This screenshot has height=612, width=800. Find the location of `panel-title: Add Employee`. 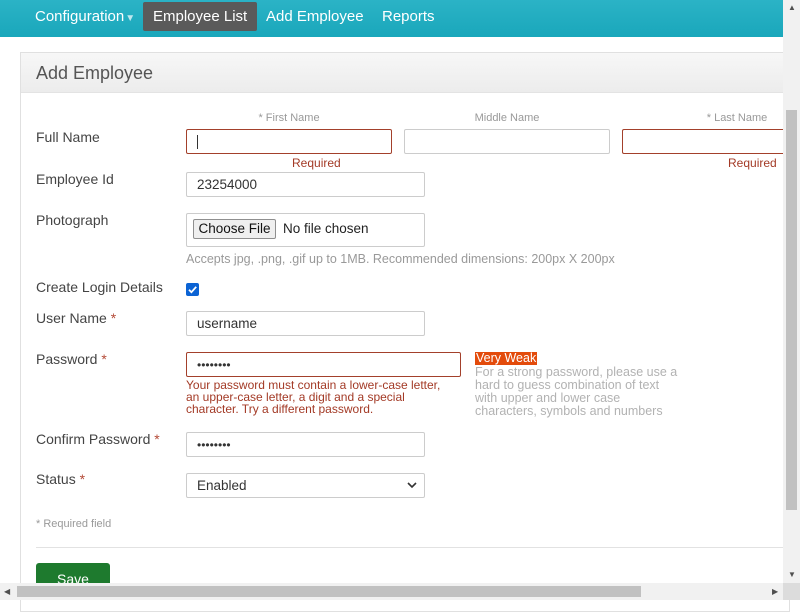

panel-title: Add Employee is located at coordinates (95, 73).